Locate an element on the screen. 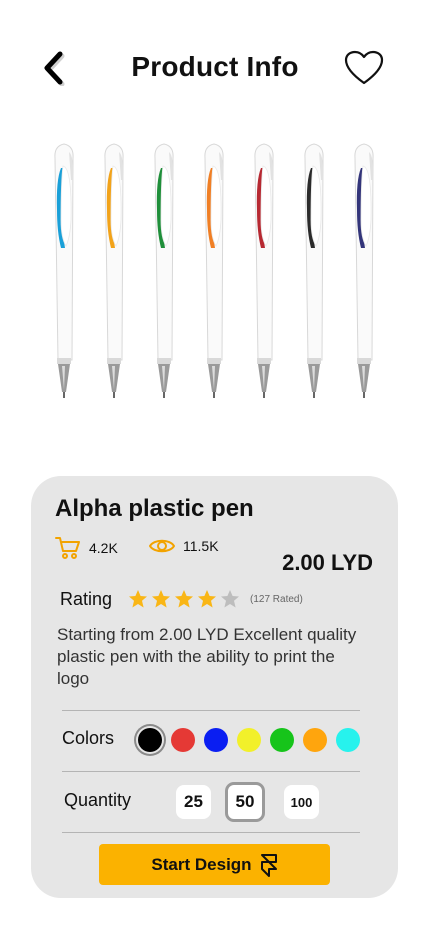  rating-row: Rating (127 Rated) is located at coordinates (181, 599).